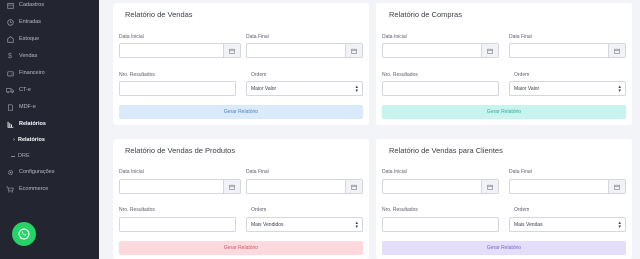  What do you see at coordinates (425, 14) in the screenshot?
I see `card-title: Relatório de Compras` at bounding box center [425, 14].